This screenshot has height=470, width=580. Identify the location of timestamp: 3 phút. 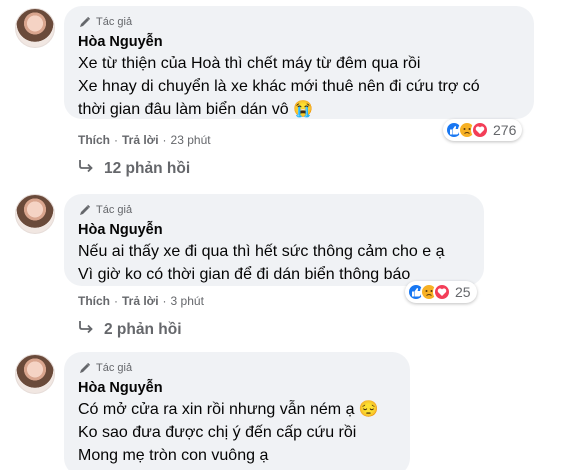
(187, 301).